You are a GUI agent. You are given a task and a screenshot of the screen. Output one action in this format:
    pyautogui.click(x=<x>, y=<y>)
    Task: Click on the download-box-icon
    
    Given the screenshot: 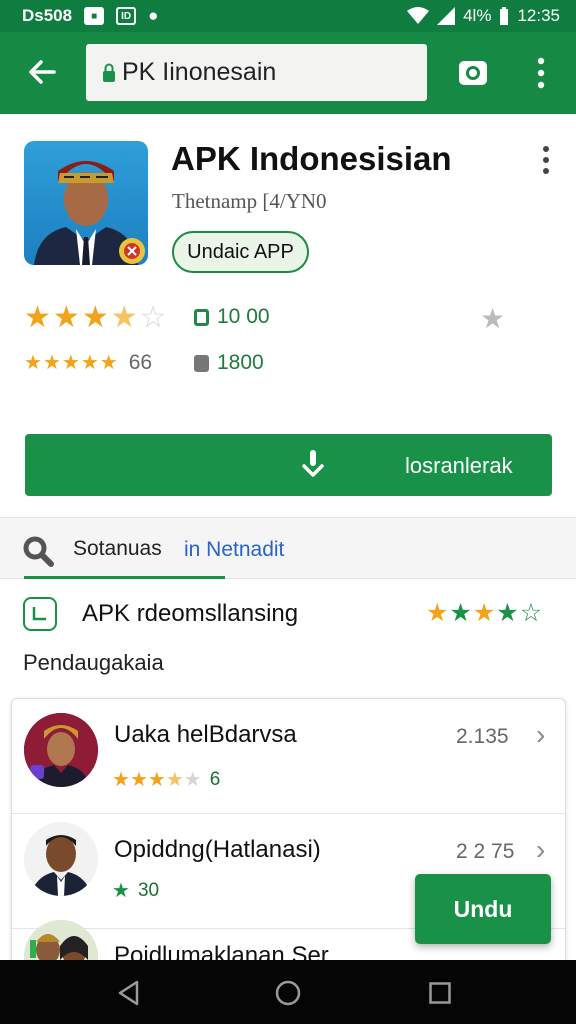 What is the action you would take?
    pyautogui.click(x=201, y=317)
    